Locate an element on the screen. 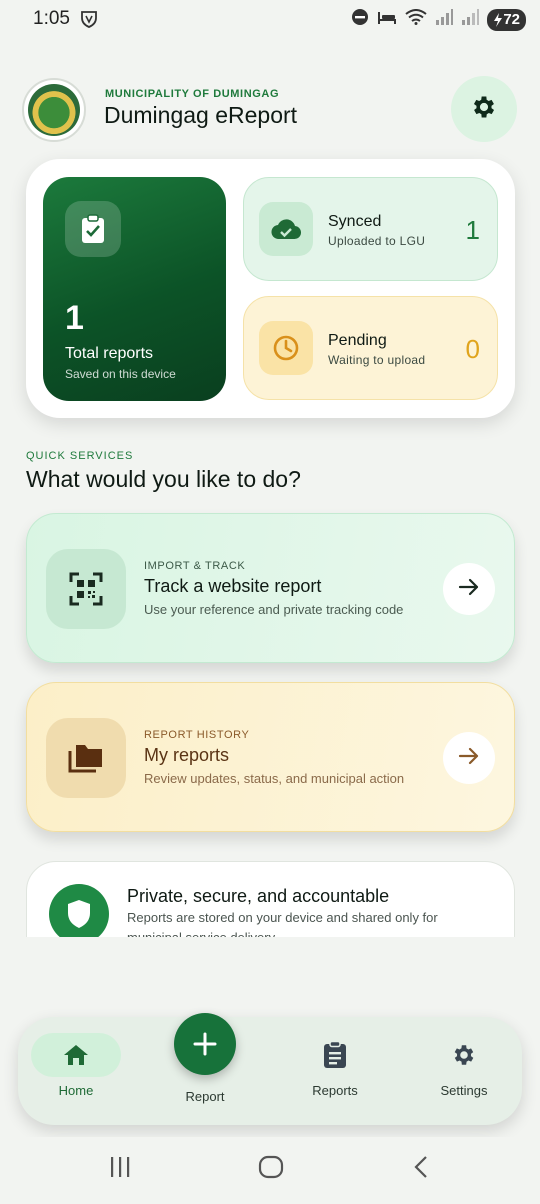 The image size is (540, 1204). app-title: Dumingag eReport is located at coordinates (201, 115).